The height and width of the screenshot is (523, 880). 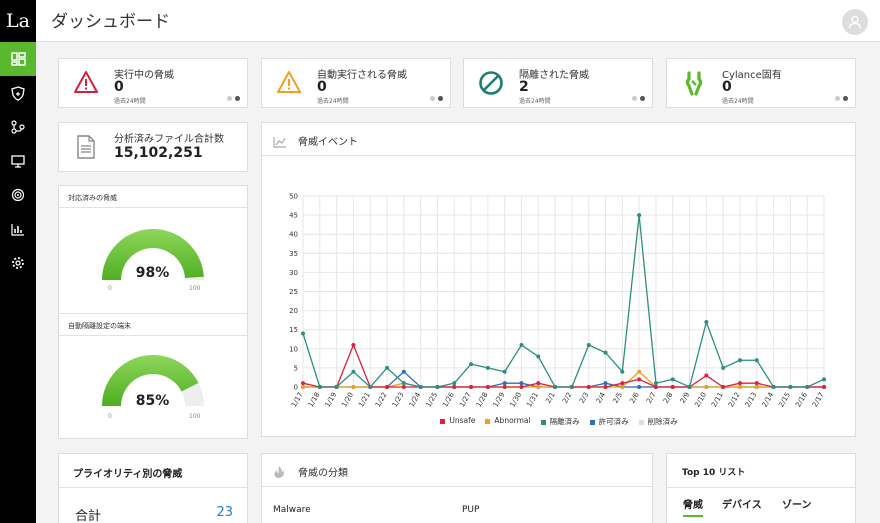 I want to click on nav-settings-gear-icon, so click(x=18, y=263).